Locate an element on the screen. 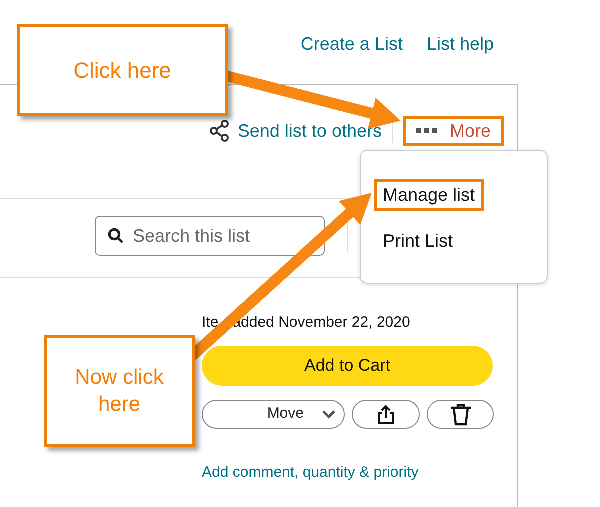 The image size is (600, 507). menu-item: Manage list is located at coordinates (429, 195).